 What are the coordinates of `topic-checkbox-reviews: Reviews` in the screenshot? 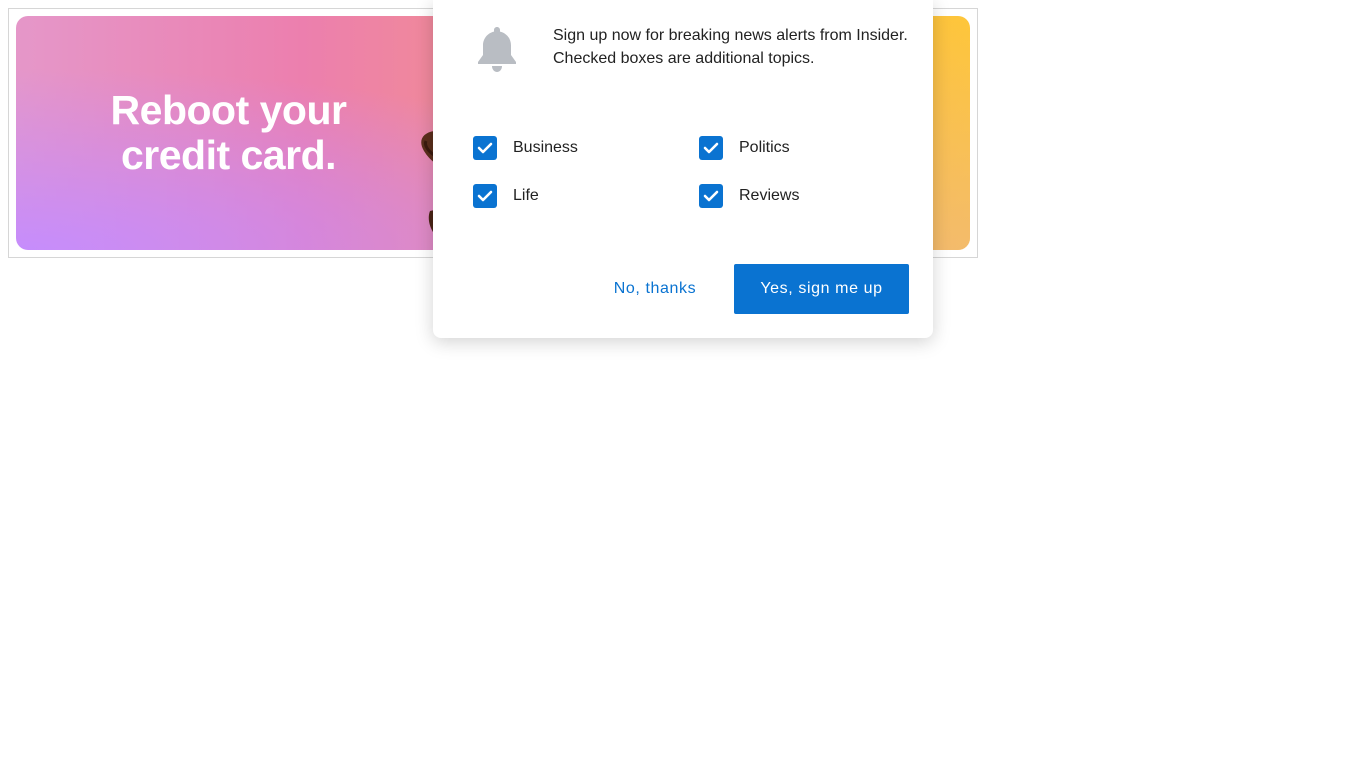 It's located at (749, 196).